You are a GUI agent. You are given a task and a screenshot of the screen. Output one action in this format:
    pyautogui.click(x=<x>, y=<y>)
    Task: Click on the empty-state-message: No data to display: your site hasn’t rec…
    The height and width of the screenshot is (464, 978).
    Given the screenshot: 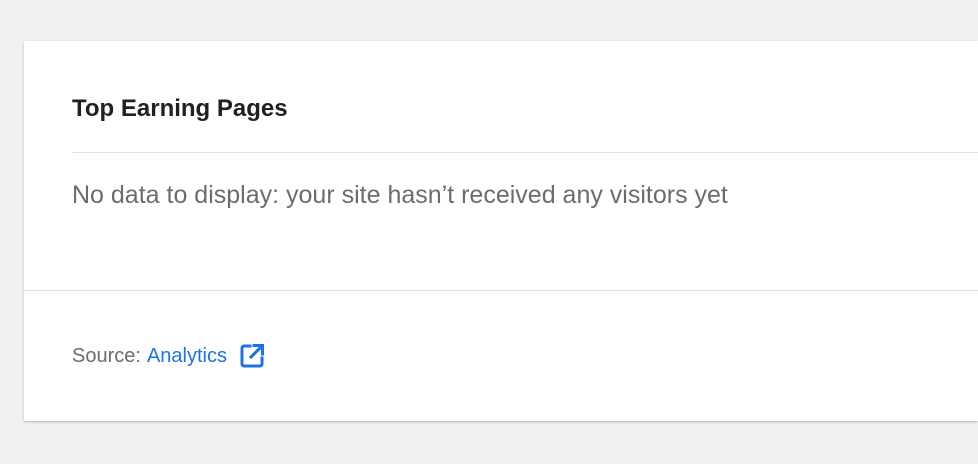 What is the action you would take?
    pyautogui.click(x=400, y=195)
    